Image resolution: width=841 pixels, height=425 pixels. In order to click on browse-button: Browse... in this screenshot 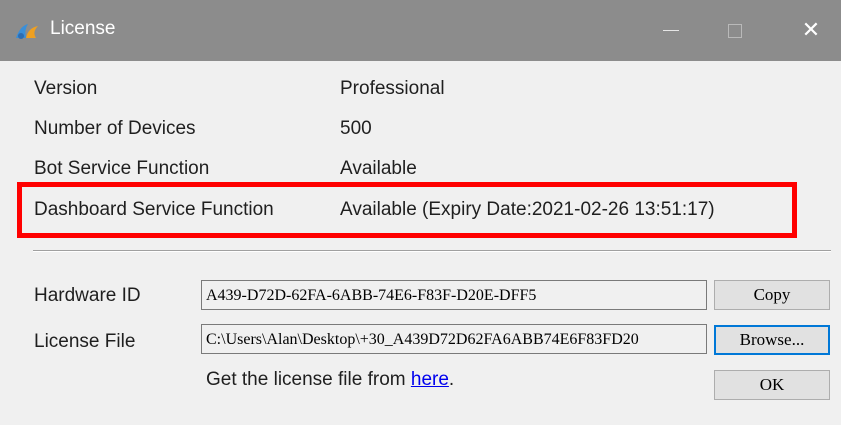, I will do `click(772, 340)`.